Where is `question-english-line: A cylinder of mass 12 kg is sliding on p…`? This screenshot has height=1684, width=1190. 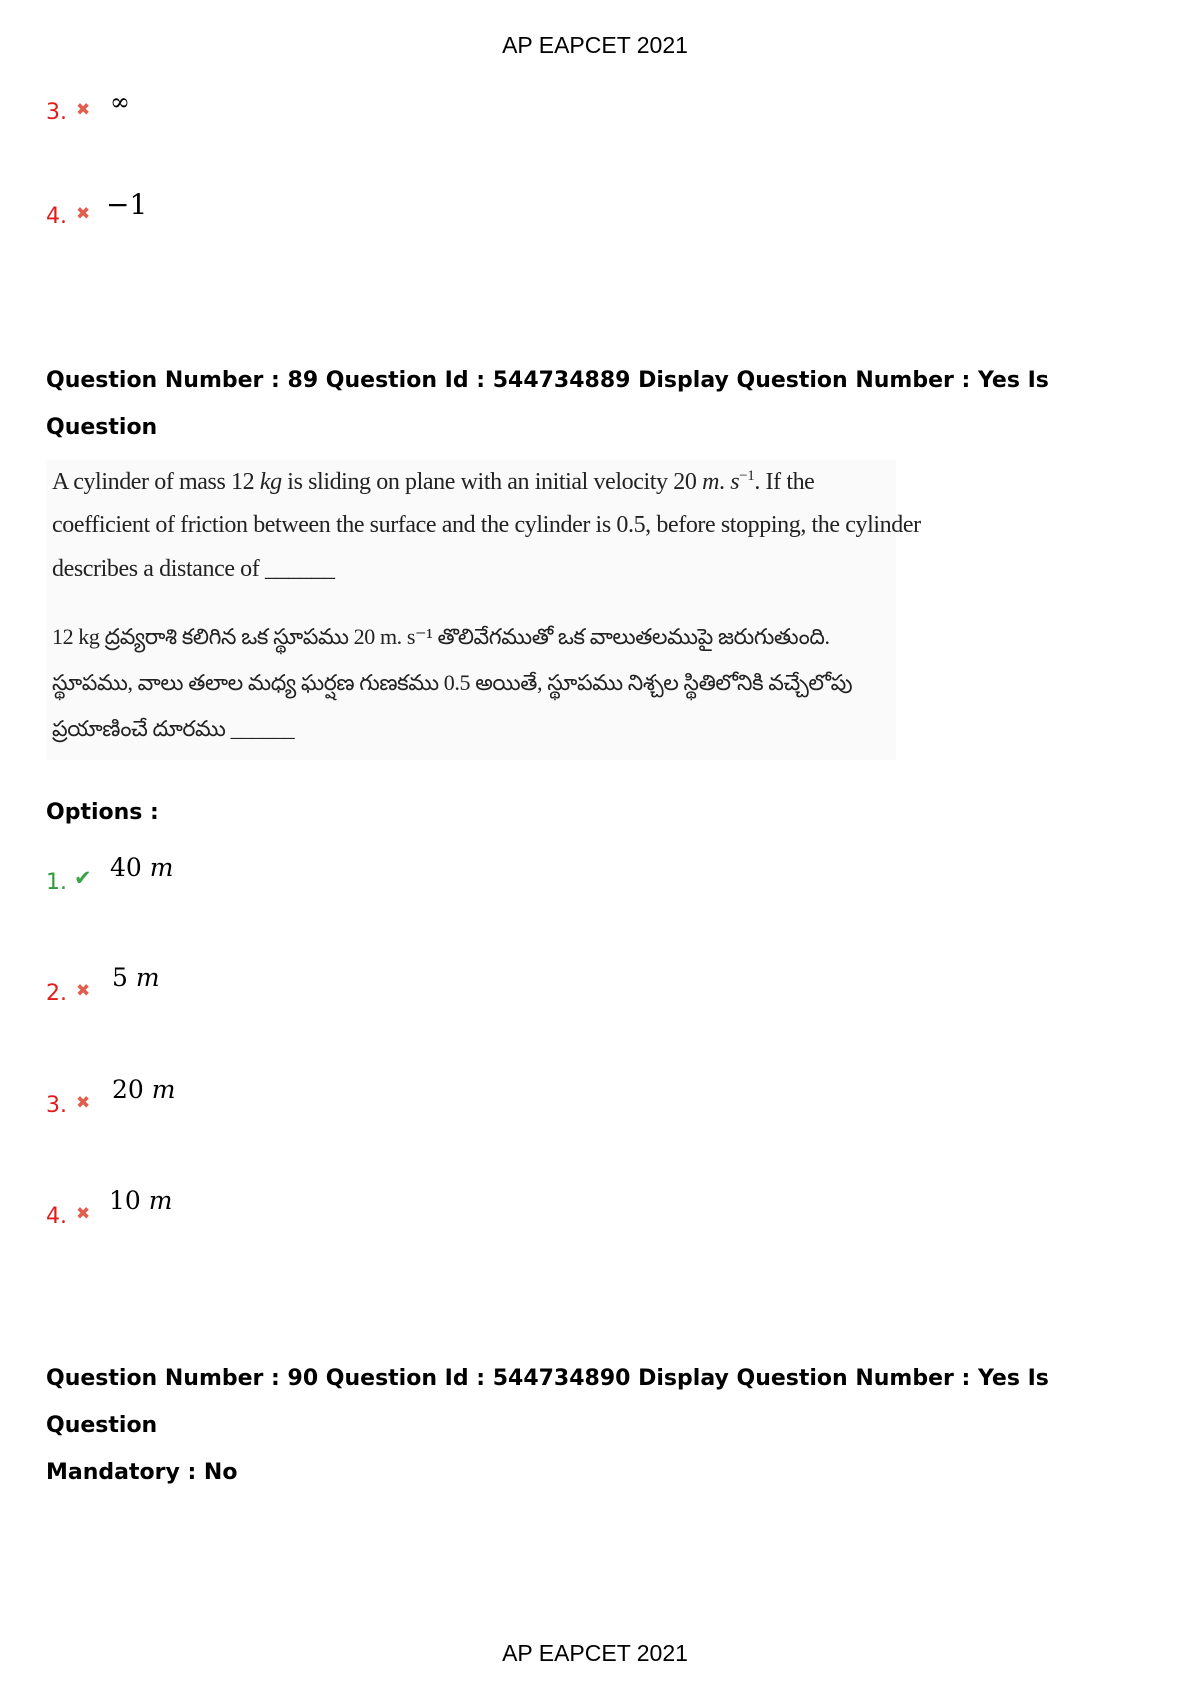
question-english-line: A cylinder of mass 12 kg is sliding on p… is located at coordinates (433, 481).